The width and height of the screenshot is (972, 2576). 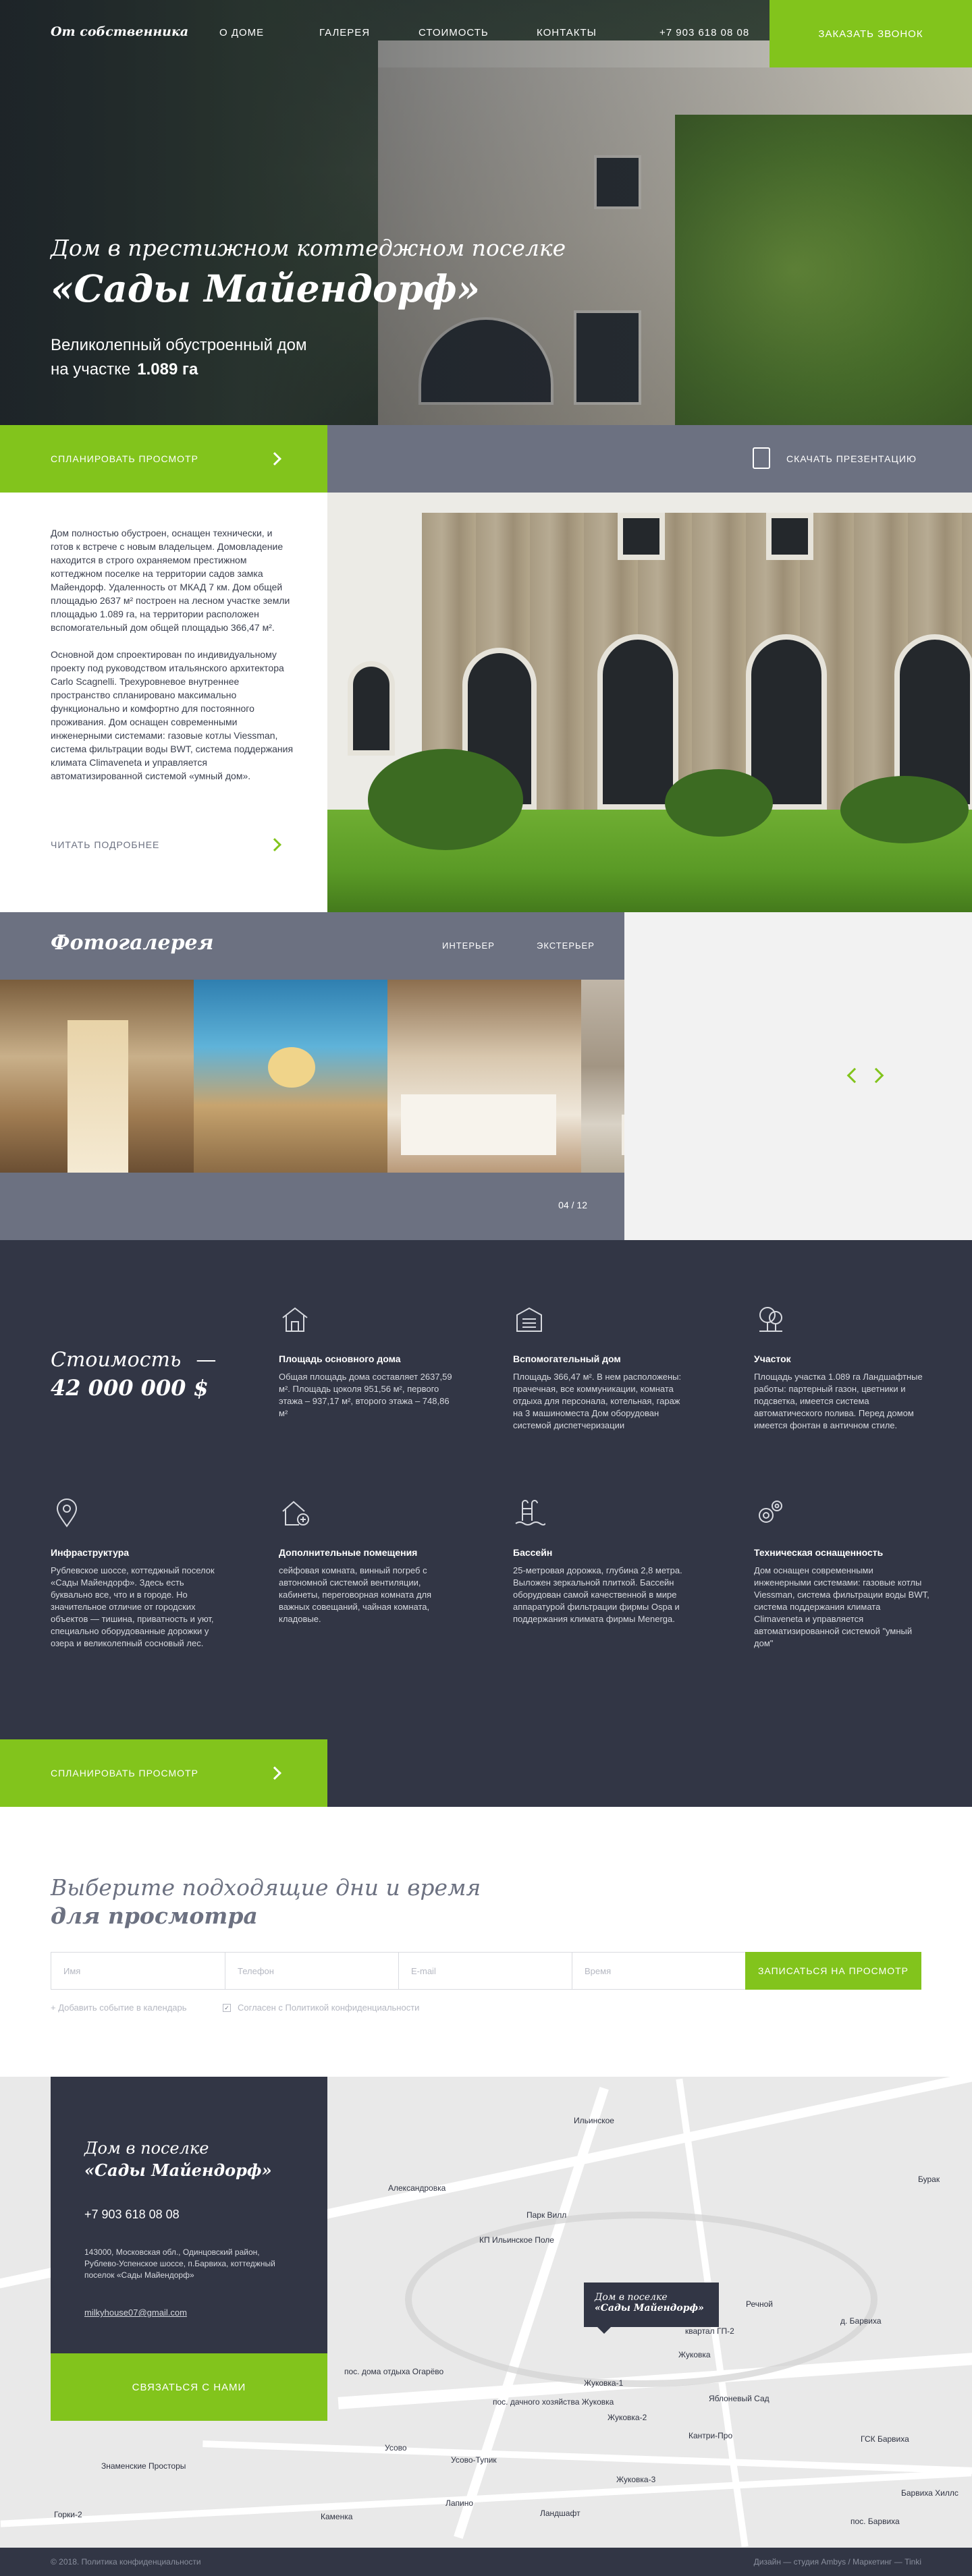 What do you see at coordinates (875, 2521) in the screenshot?
I see `map-label: пос. Барвиха` at bounding box center [875, 2521].